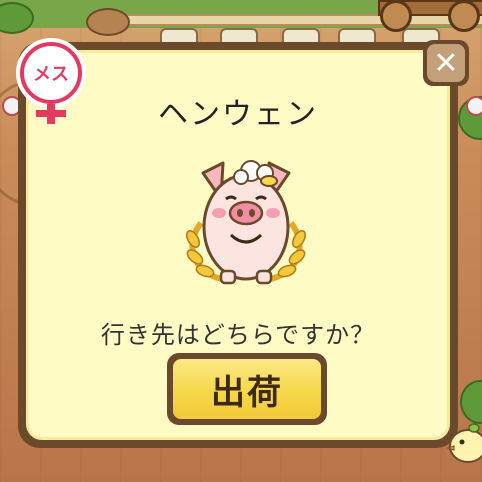  I want to click on close-icon: ✕, so click(446, 63).